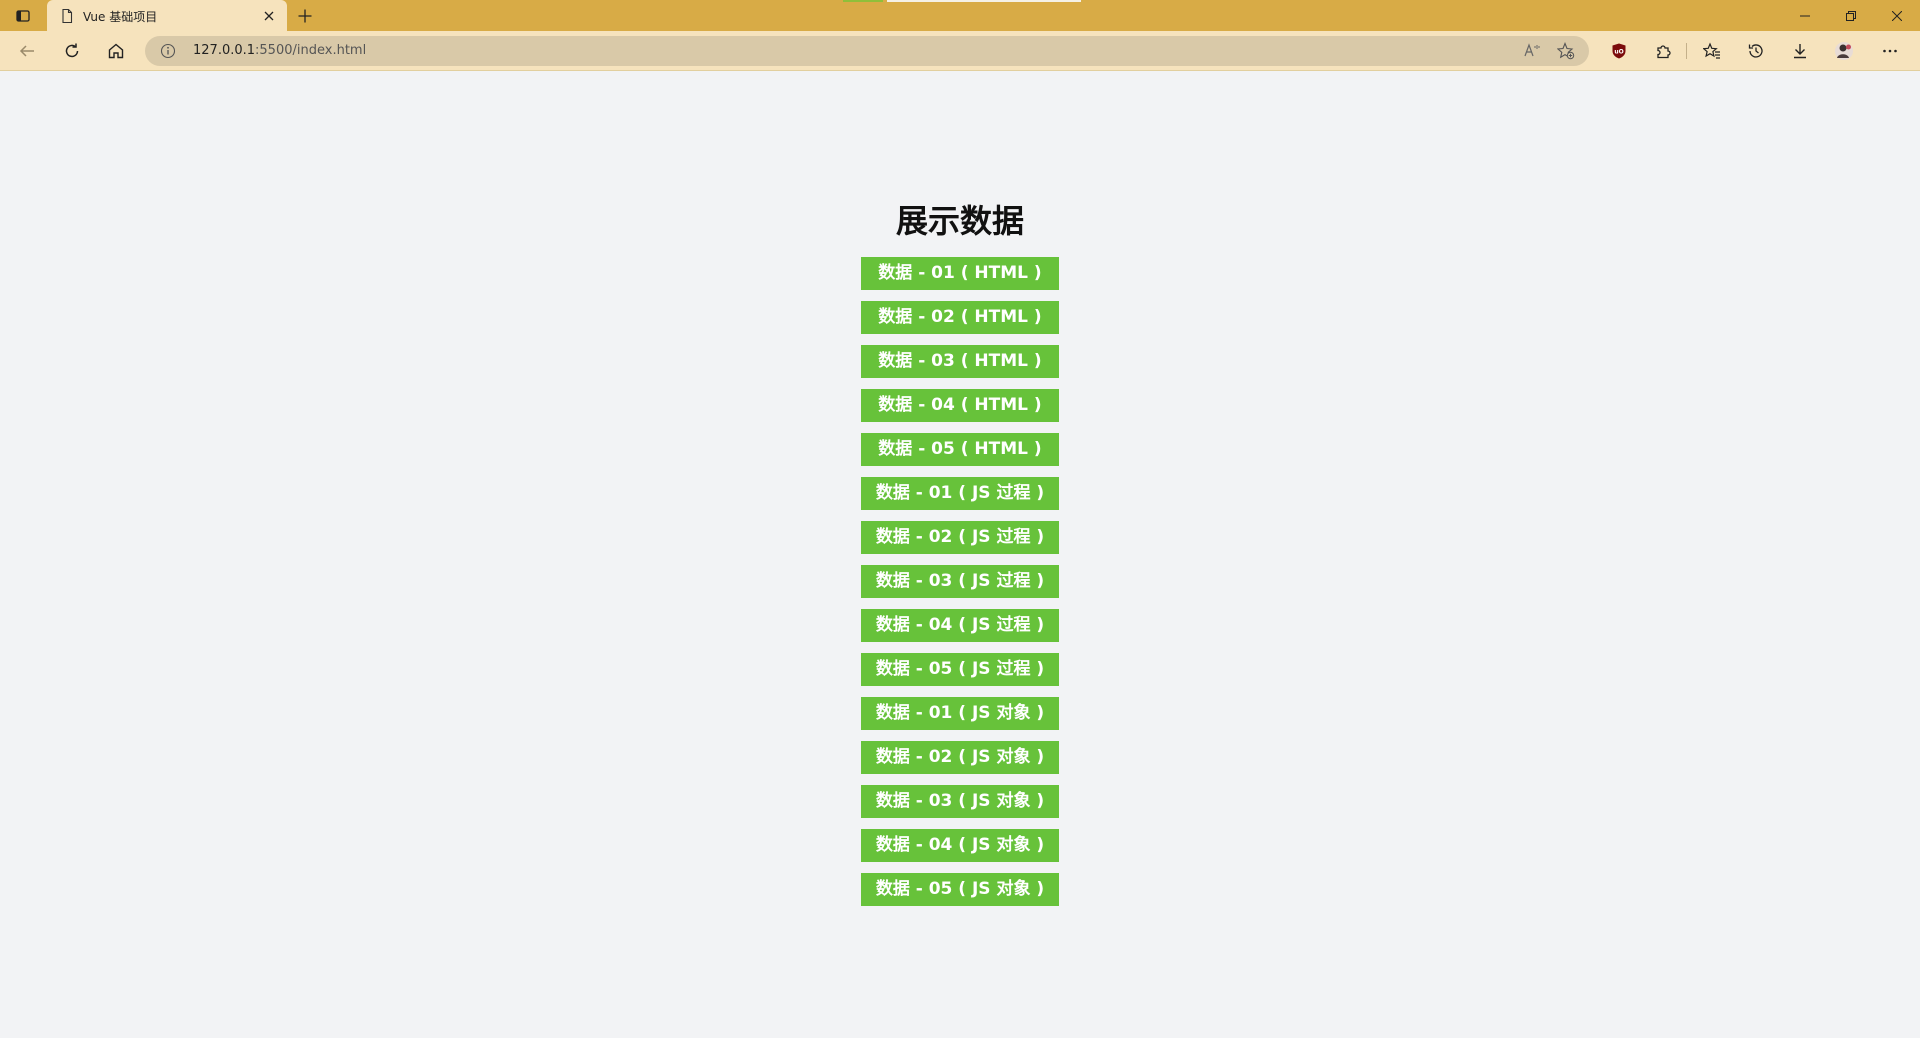 This screenshot has height=1038, width=1920. What do you see at coordinates (1663, 51) in the screenshot?
I see `extensions-icon` at bounding box center [1663, 51].